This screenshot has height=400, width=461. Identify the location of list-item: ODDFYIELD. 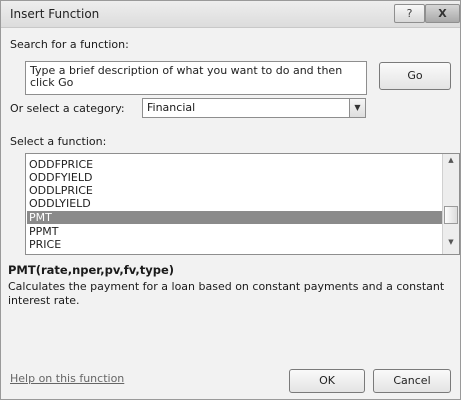
(235, 177).